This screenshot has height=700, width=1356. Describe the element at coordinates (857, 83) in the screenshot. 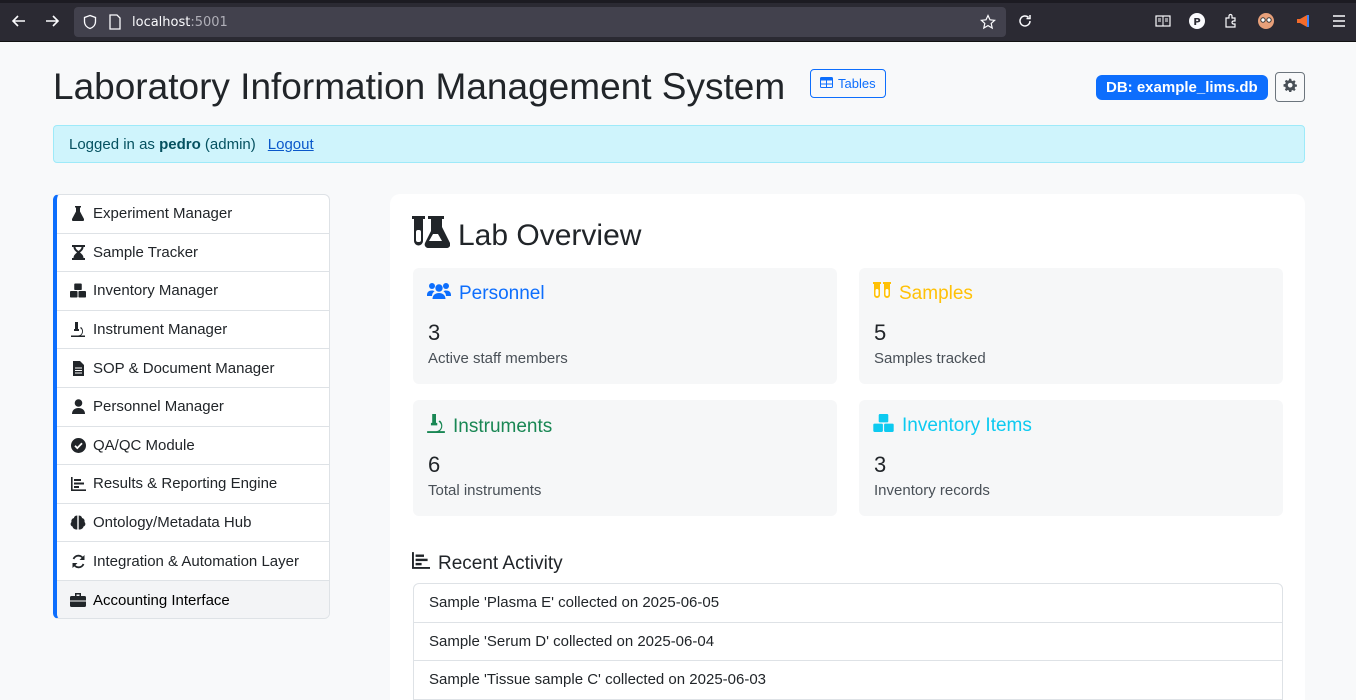

I see `tables-label: Tables` at that location.